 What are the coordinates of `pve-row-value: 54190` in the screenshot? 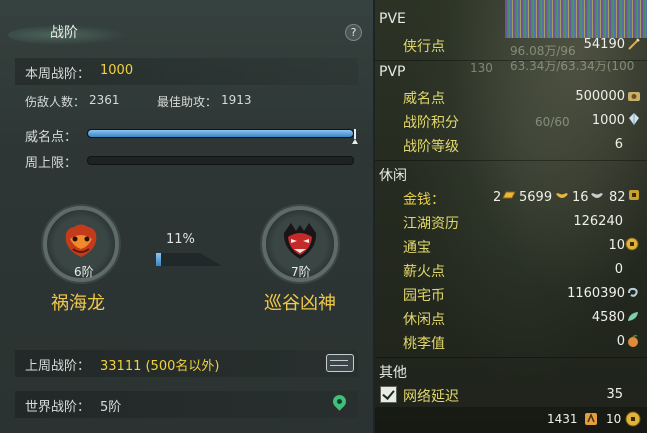 It's located at (604, 44).